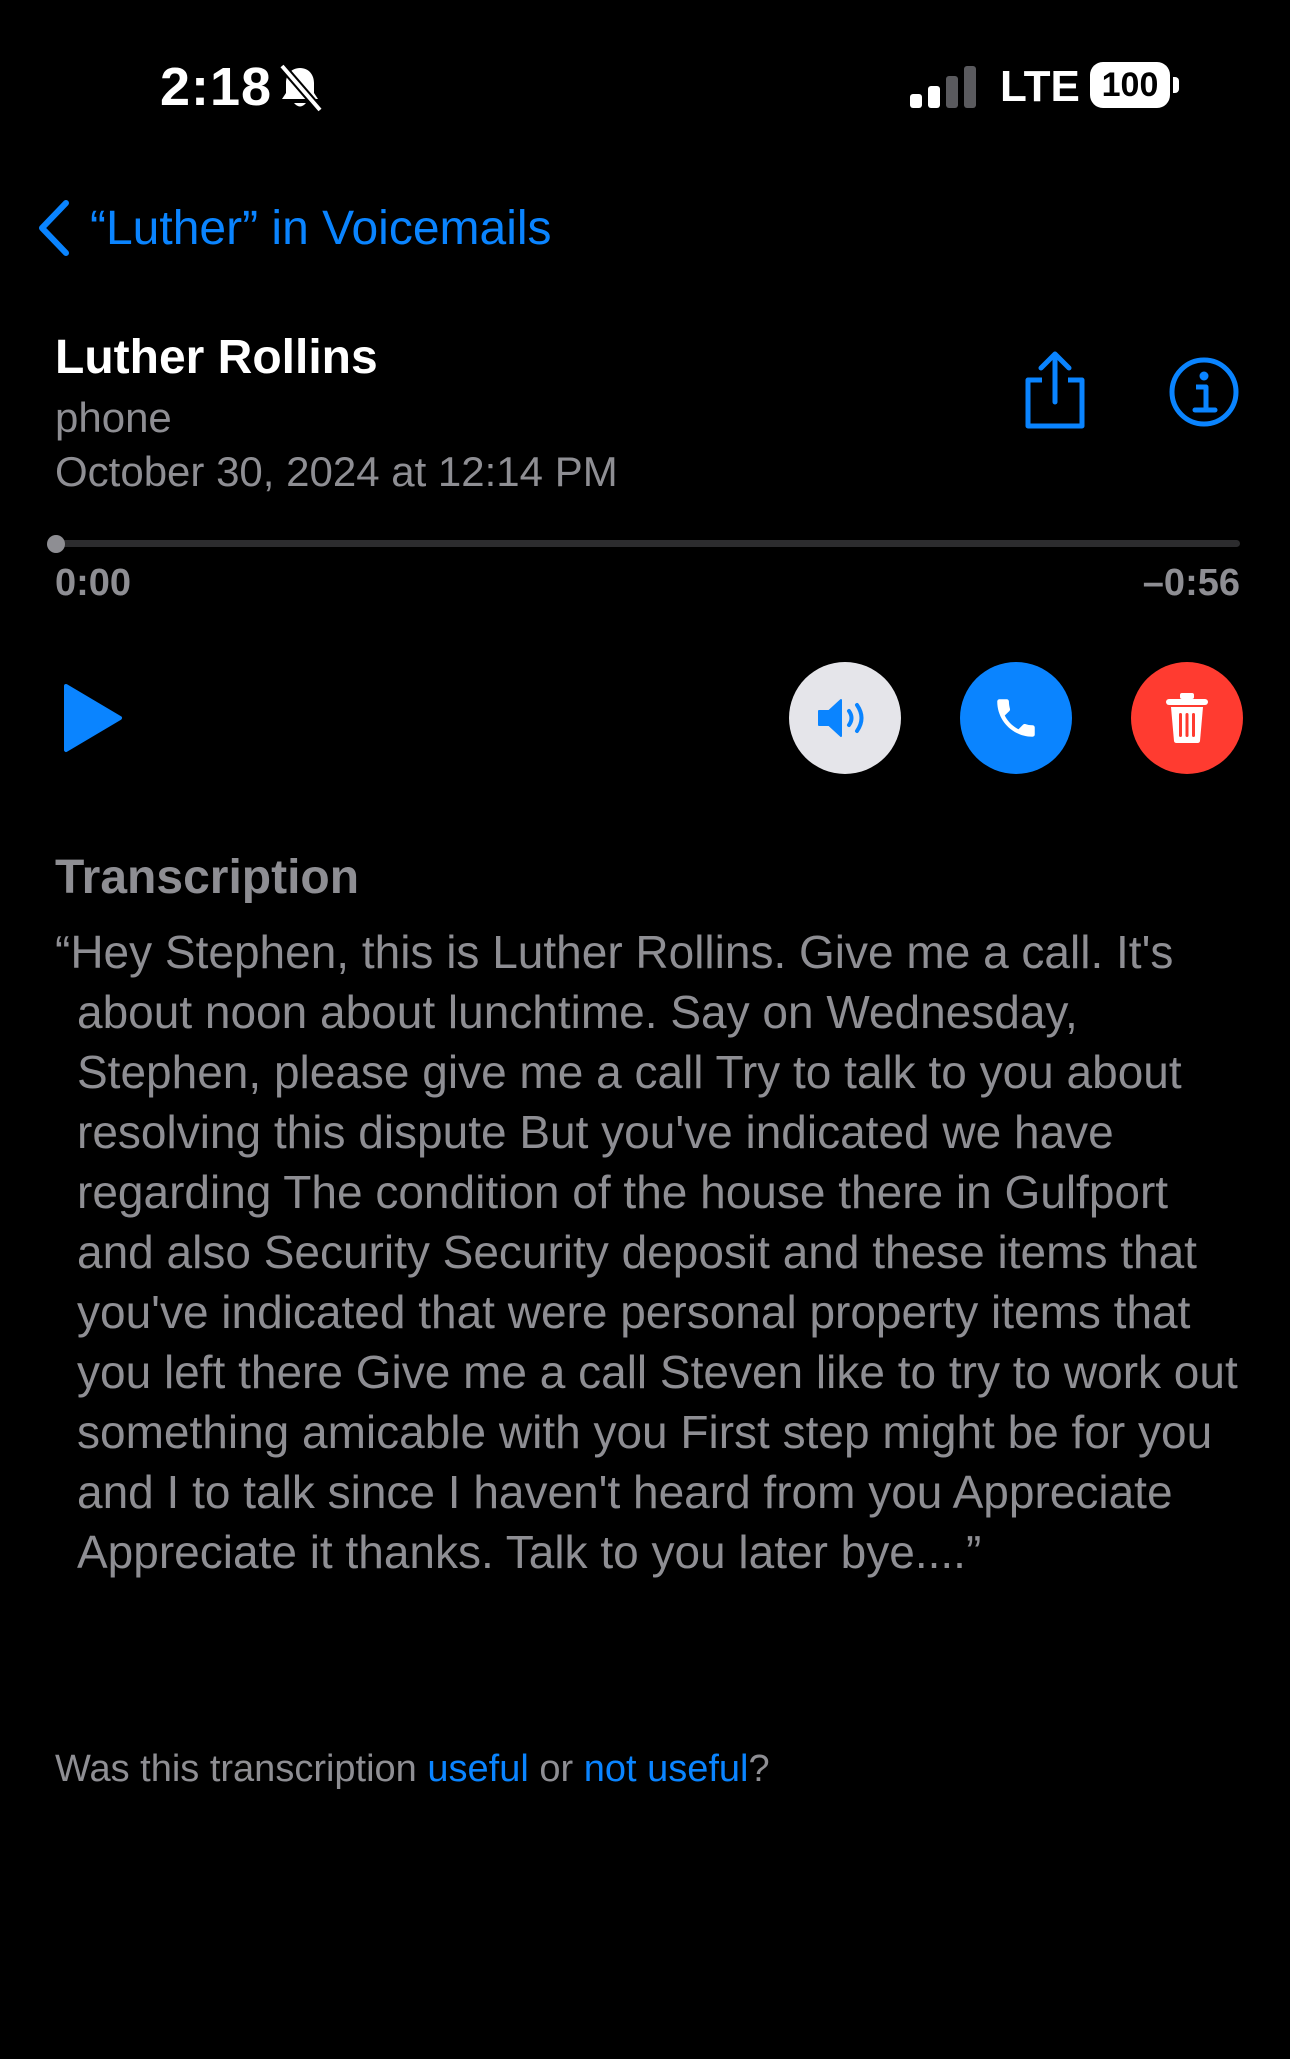  I want to click on voicemail-date: October 30, 2024 at 12:14 PM, so click(336, 471).